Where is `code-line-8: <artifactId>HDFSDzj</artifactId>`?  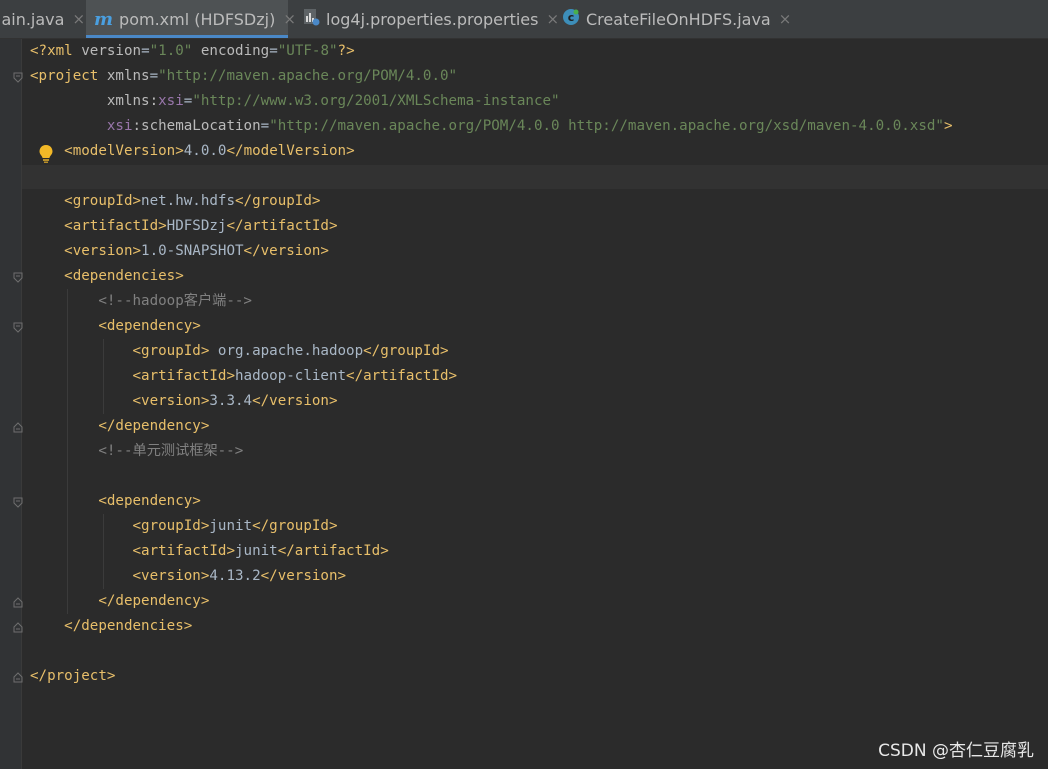 code-line-8: <artifactId>HDFSDzj</artifactId> is located at coordinates (184, 226).